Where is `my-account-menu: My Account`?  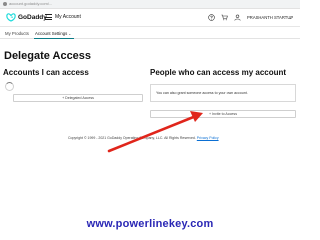
my-account-menu: My Account is located at coordinates (63, 17).